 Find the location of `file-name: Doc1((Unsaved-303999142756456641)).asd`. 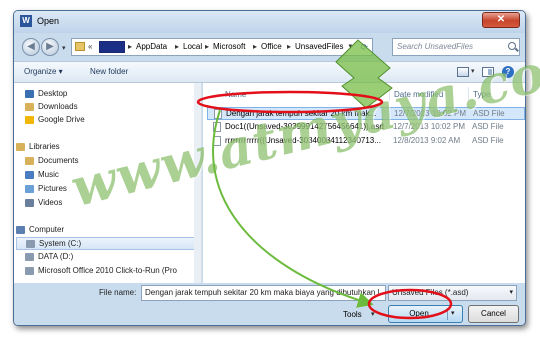

file-name: Doc1((Unsaved-303999142756456641)).asd is located at coordinates (304, 126).